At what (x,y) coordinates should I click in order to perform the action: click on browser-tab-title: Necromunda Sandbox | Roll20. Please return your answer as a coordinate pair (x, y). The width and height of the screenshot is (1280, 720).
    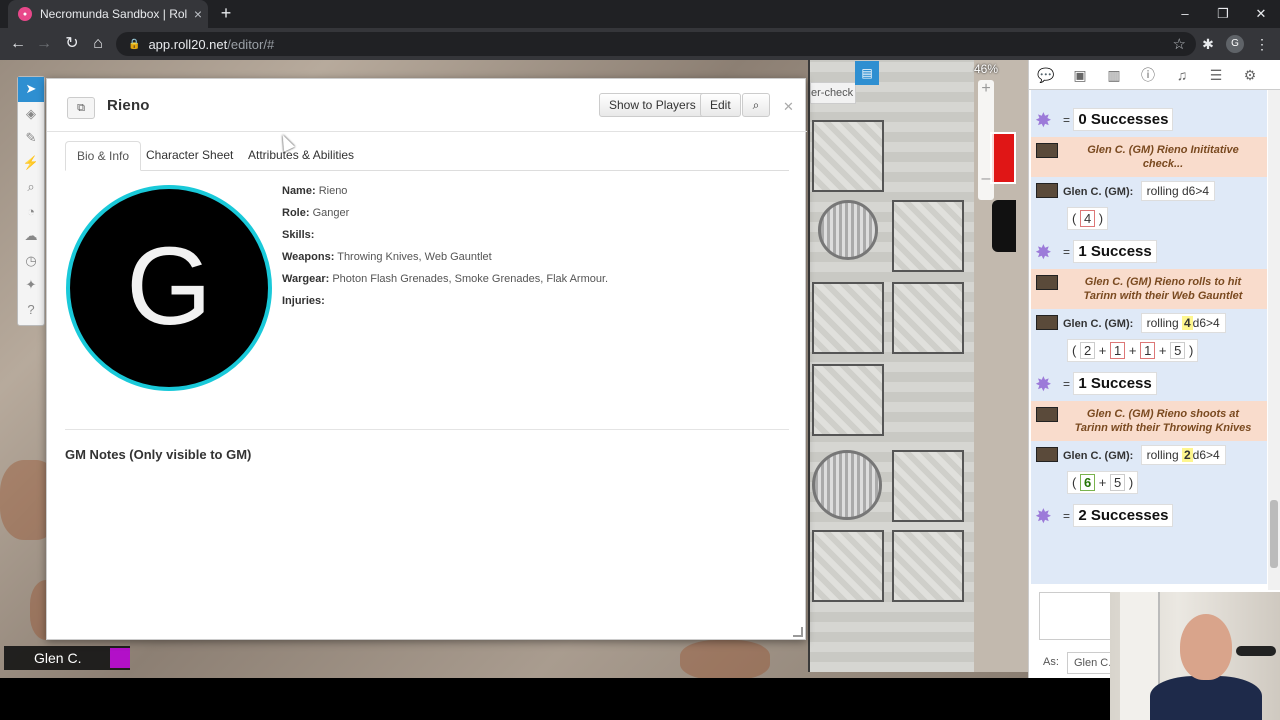
    Looking at the image, I should click on (114, 14).